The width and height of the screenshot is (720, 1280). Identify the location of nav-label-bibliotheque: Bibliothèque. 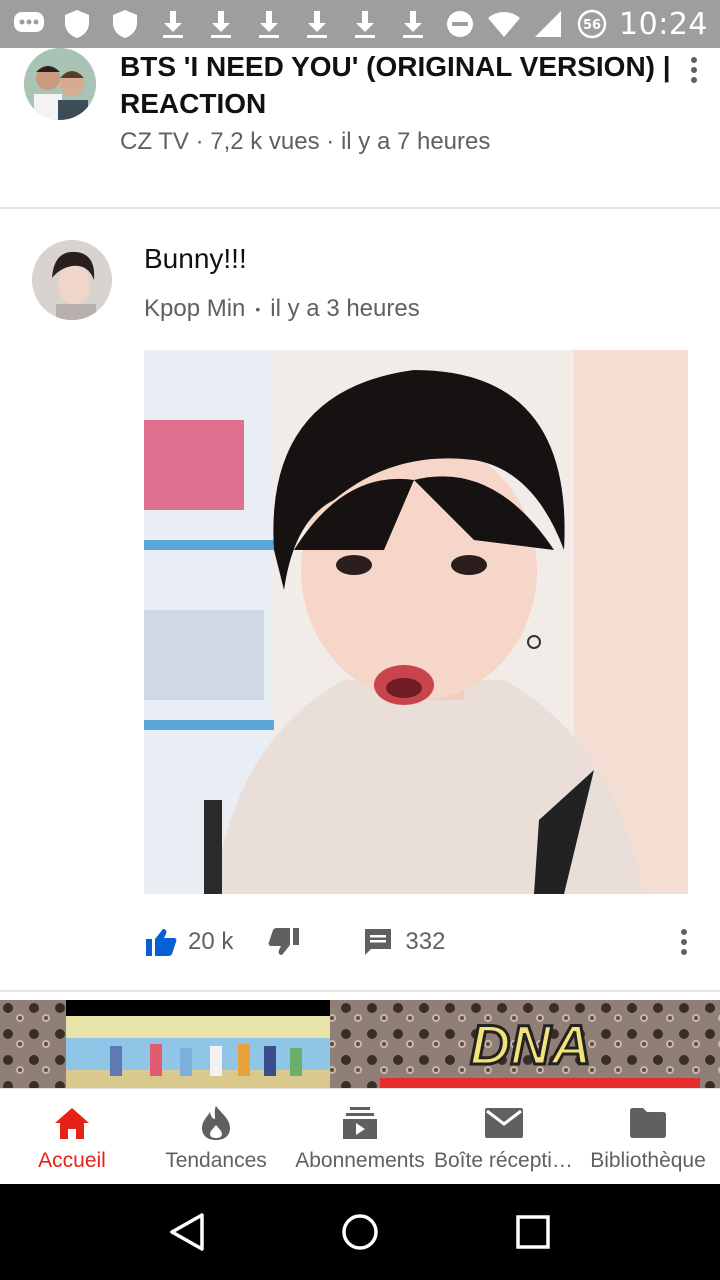
(648, 1160).